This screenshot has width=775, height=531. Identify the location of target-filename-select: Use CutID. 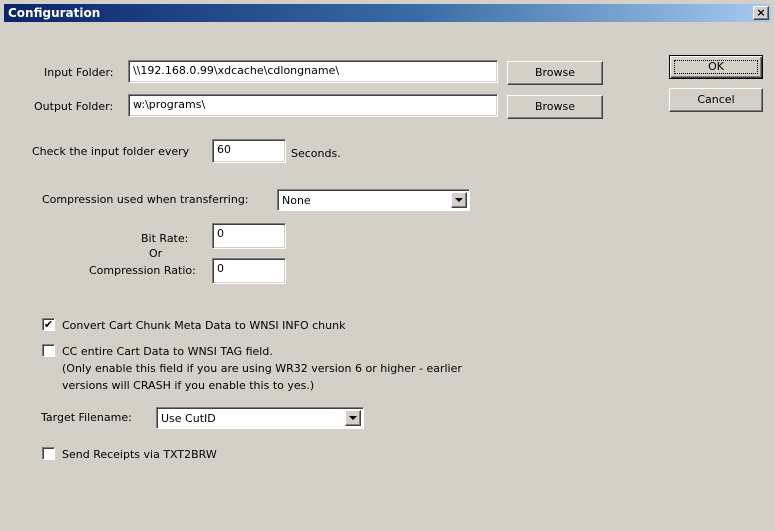
(260, 418).